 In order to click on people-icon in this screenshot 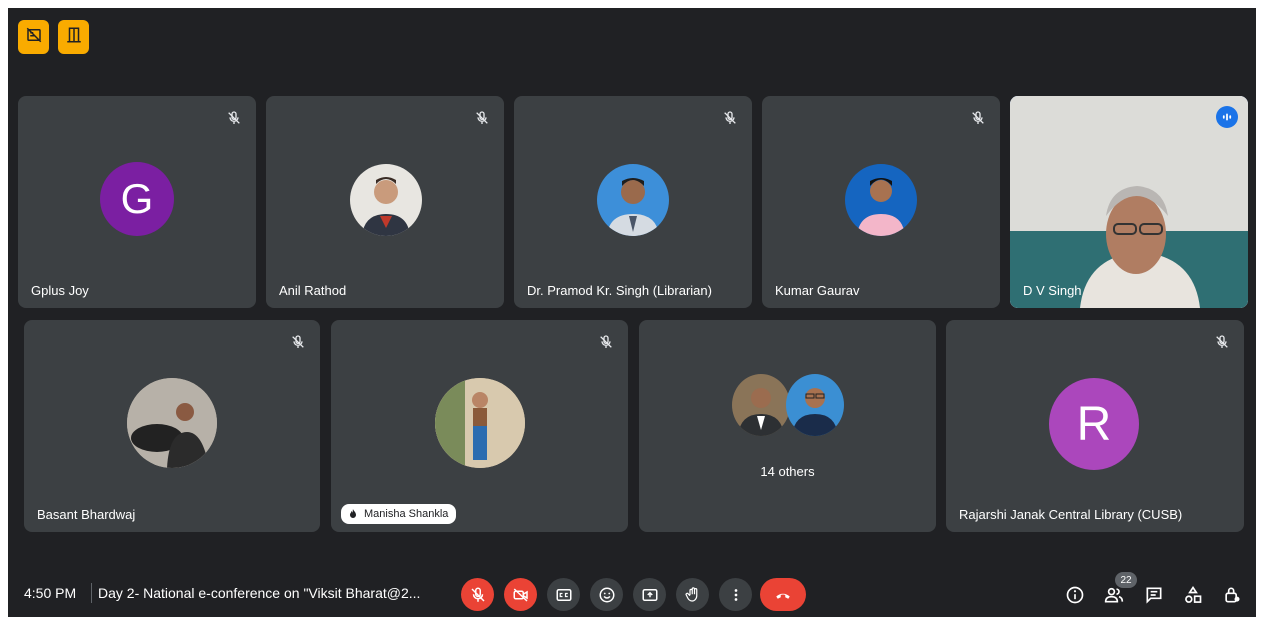, I will do `click(1114, 595)`.